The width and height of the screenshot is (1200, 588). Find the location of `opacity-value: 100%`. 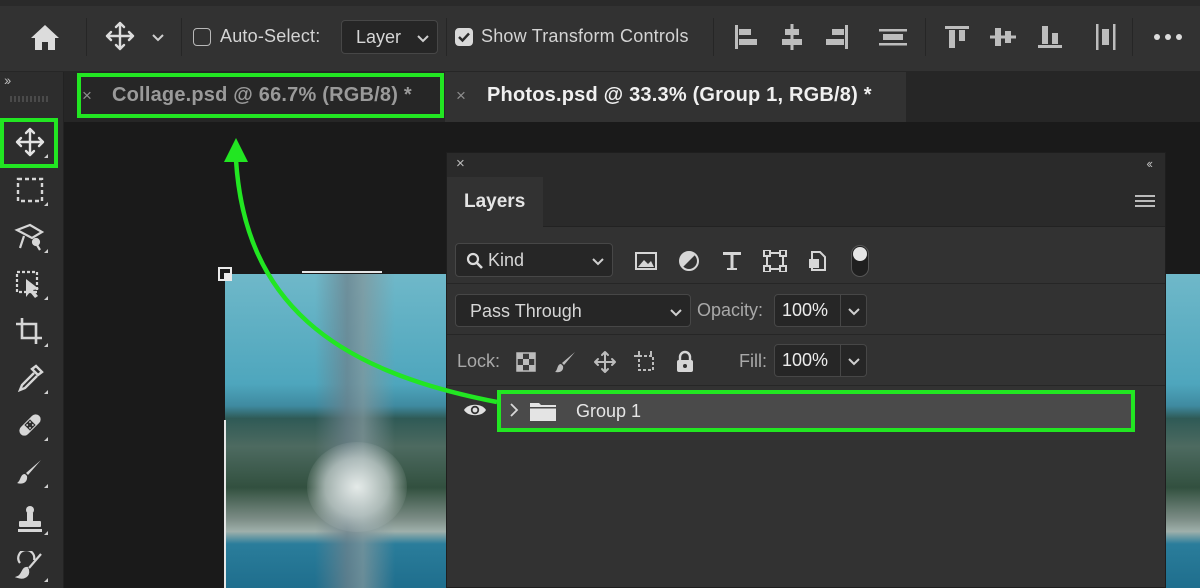

opacity-value: 100% is located at coordinates (805, 310).